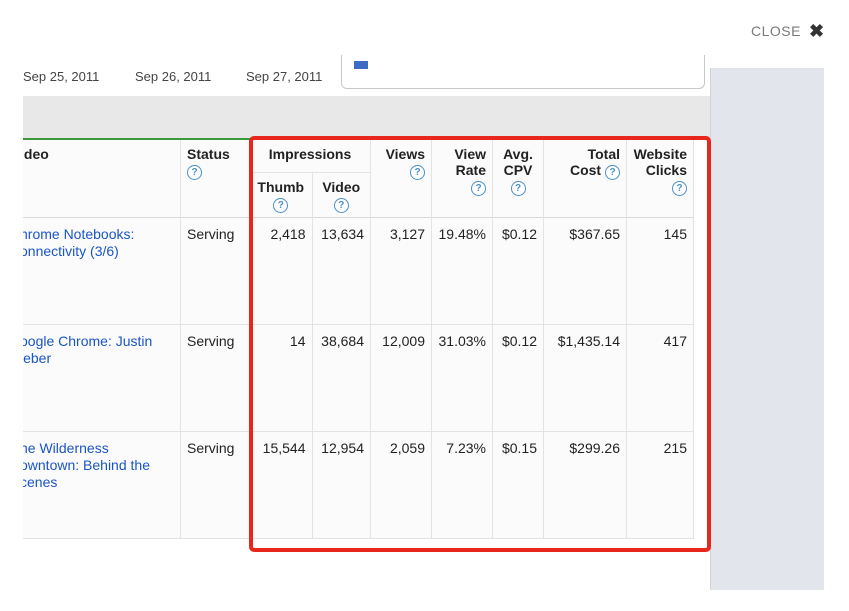  Describe the element at coordinates (660, 485) in the screenshot. I see `website-clicks-cell: 215` at that location.